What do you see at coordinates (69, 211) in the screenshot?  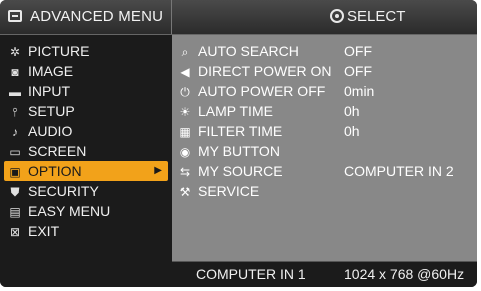 I see `sidebar-item-label: EASY MENU` at bounding box center [69, 211].